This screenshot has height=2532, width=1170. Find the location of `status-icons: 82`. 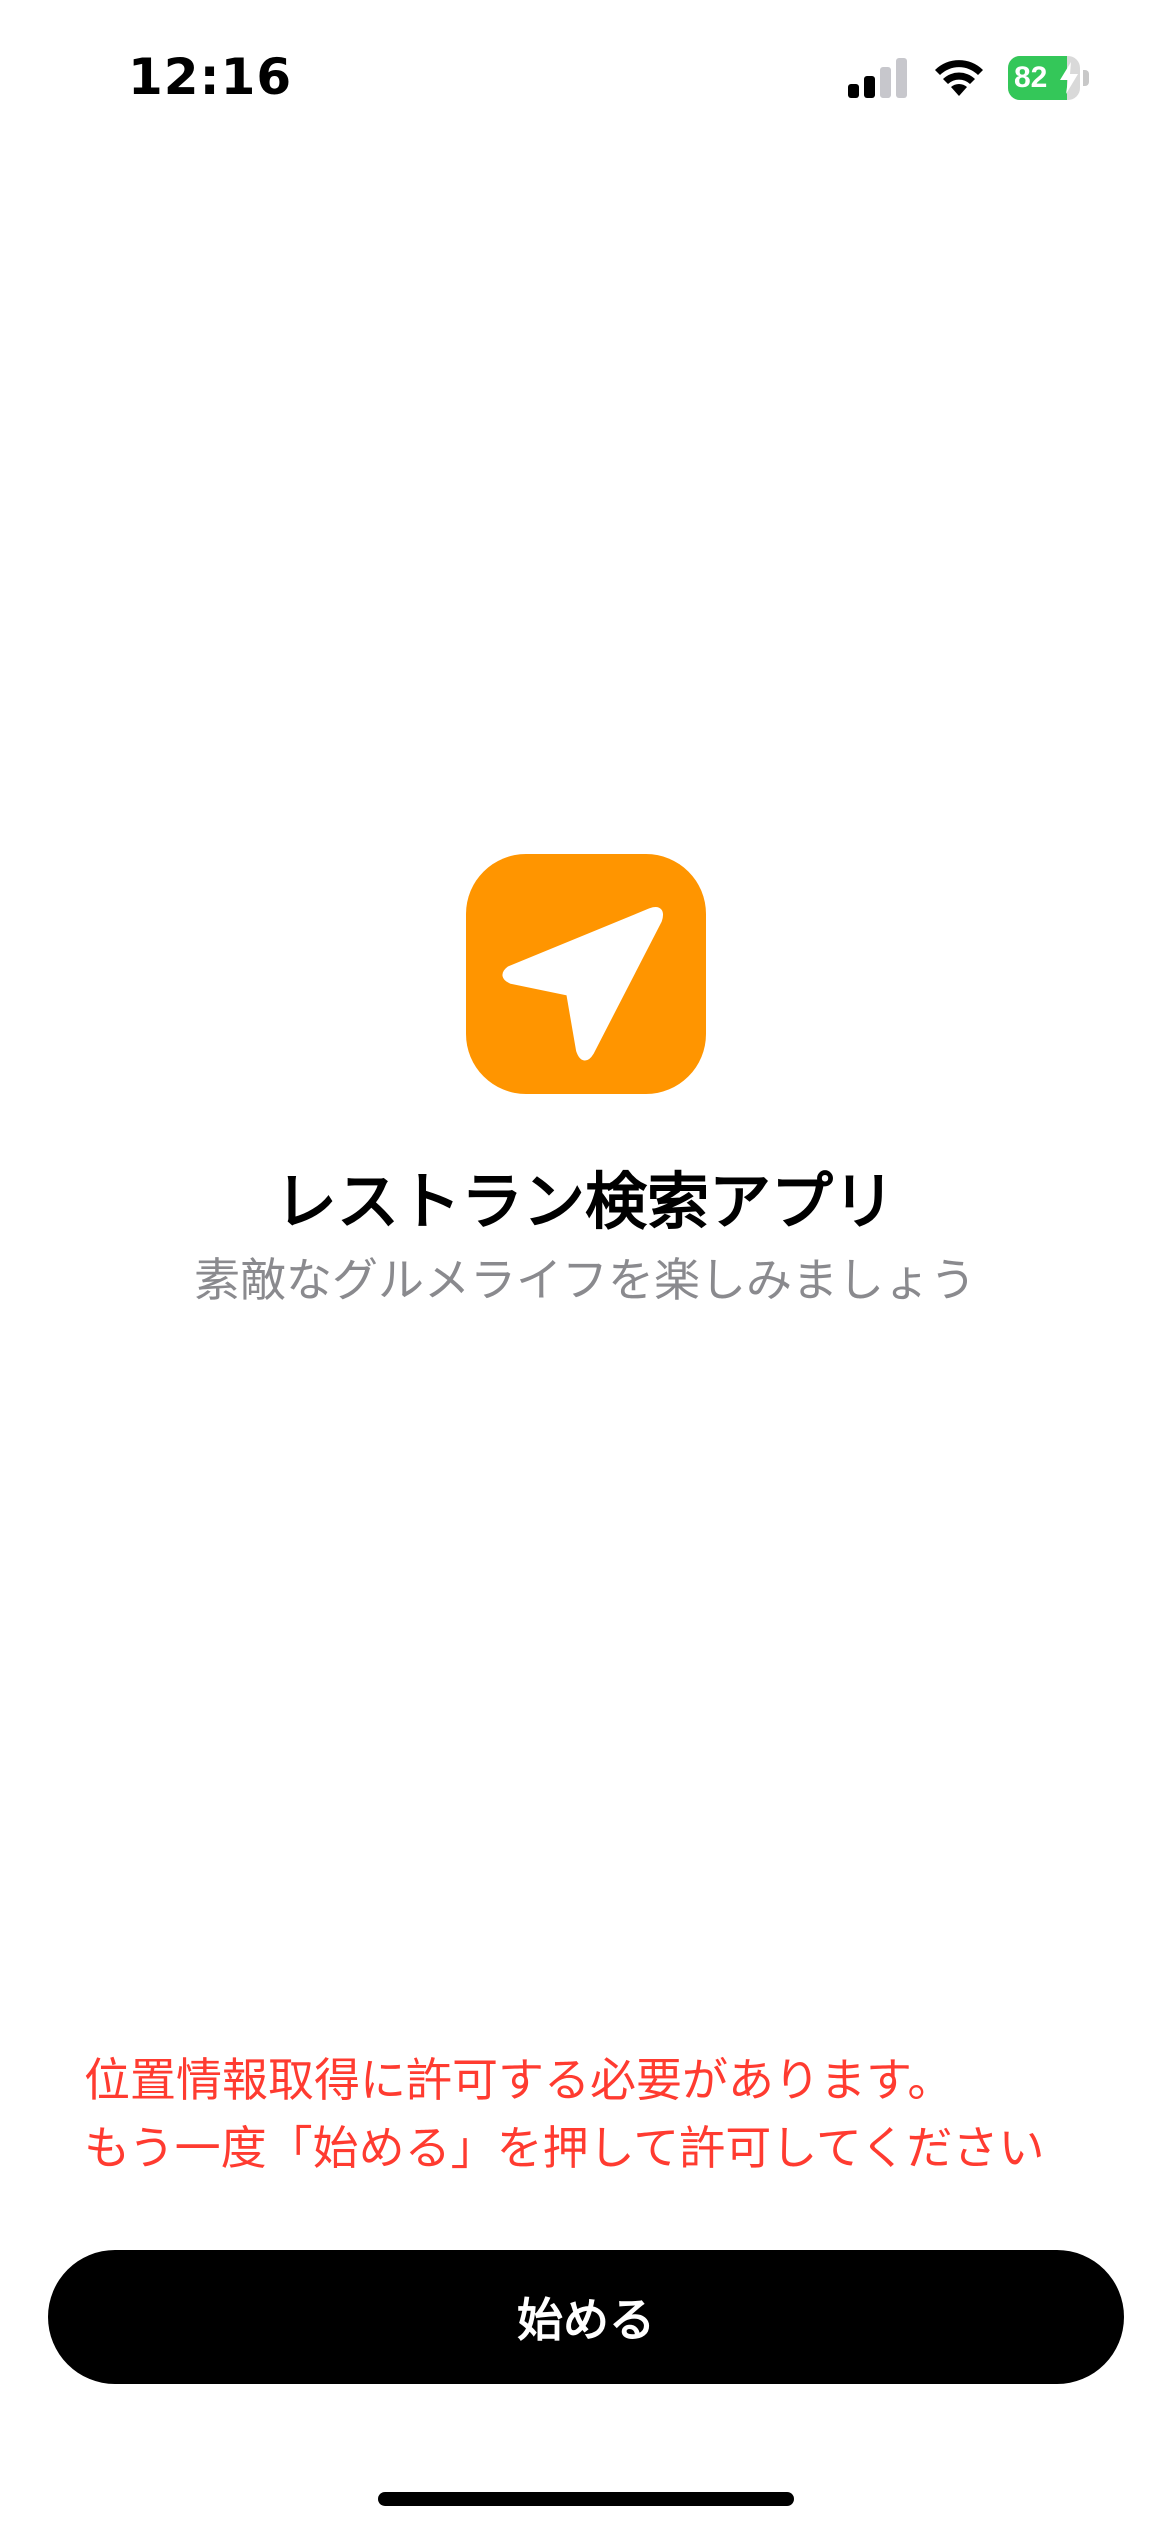

status-icons: 82 is located at coordinates (969, 78).